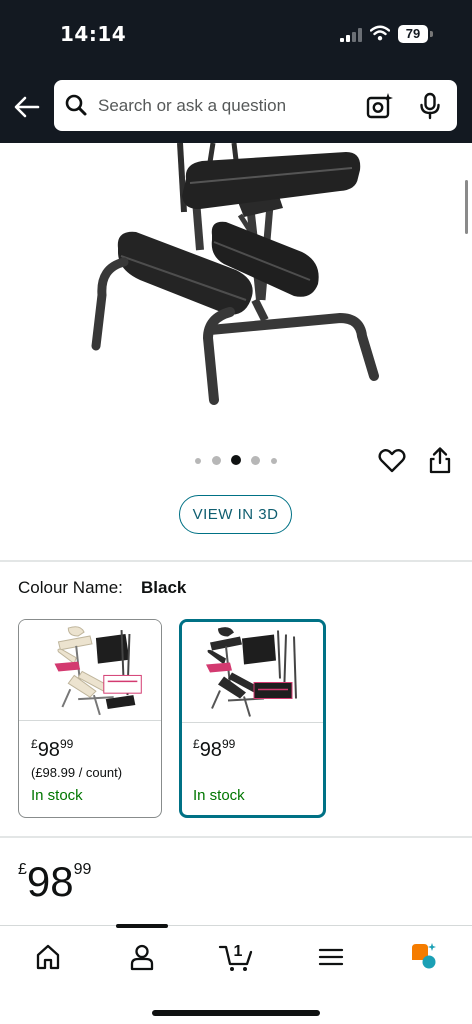 This screenshot has width=472, height=1024. What do you see at coordinates (236, 460) in the screenshot?
I see `pagination-dot-active` at bounding box center [236, 460].